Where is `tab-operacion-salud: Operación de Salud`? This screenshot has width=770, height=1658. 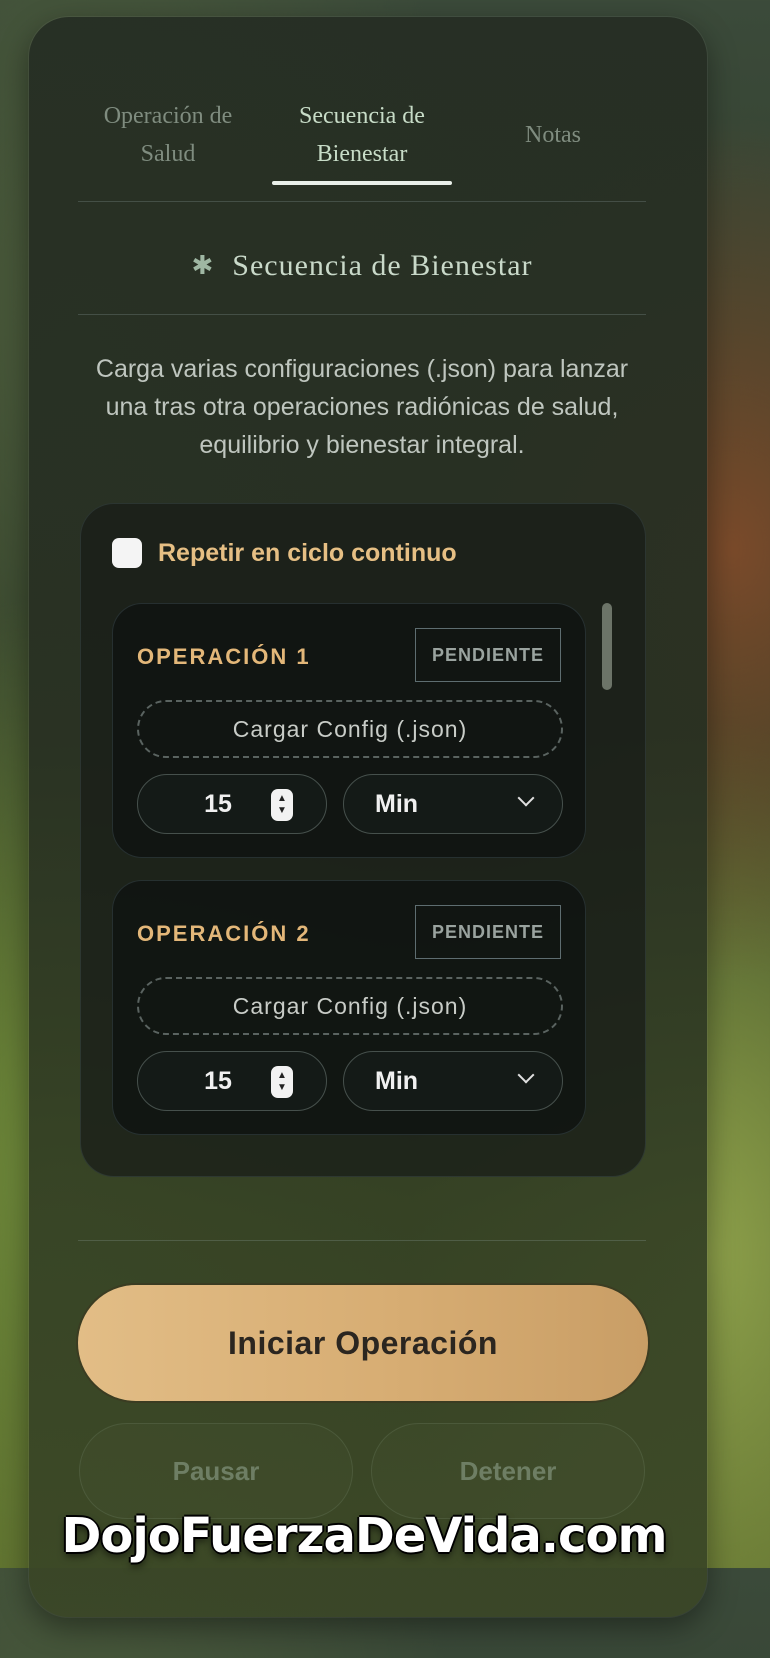 tab-operacion-salud: Operación de Salud is located at coordinates (168, 135).